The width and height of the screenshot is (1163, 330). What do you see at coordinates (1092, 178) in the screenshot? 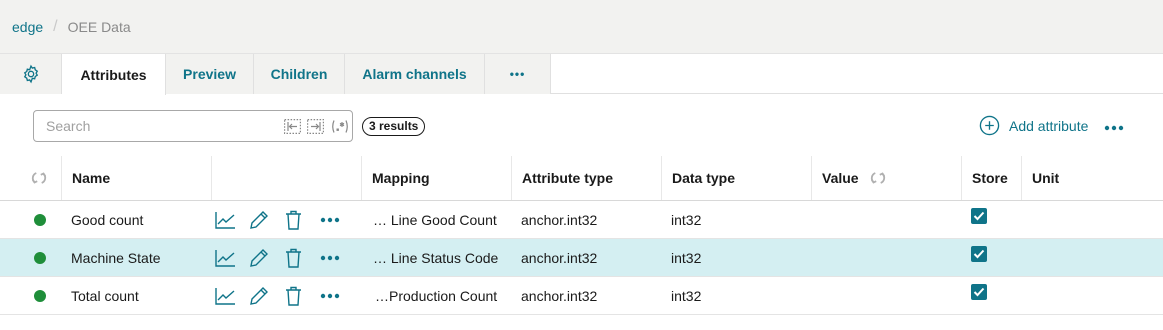
I see `column-header-unit: Unit` at bounding box center [1092, 178].